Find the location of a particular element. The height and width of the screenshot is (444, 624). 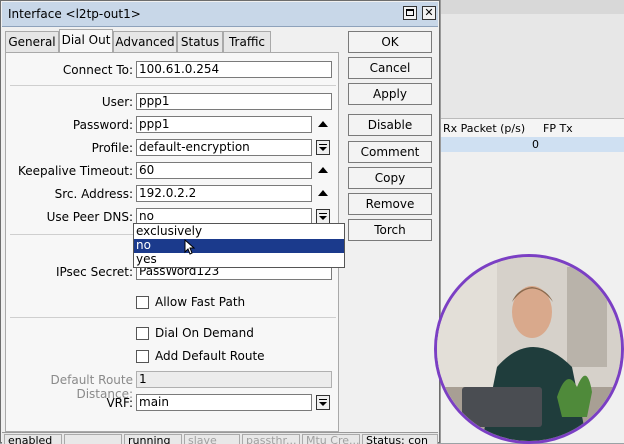

password-input: ppp1 is located at coordinates (224, 124).